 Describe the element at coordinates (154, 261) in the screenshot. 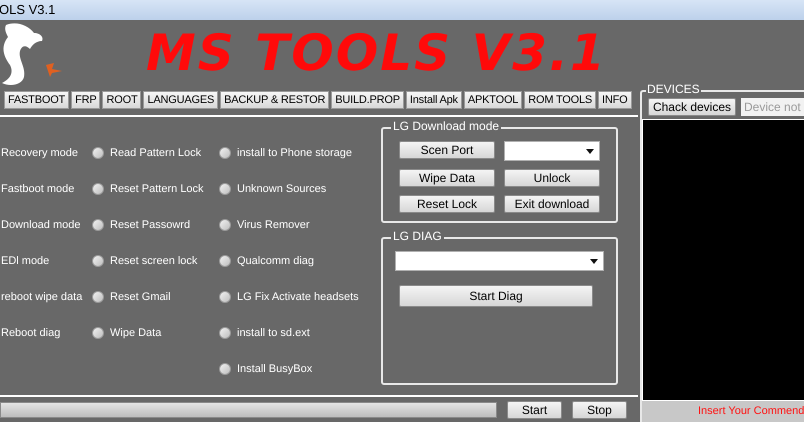

I see `radio-label: Reset screen lock` at that location.